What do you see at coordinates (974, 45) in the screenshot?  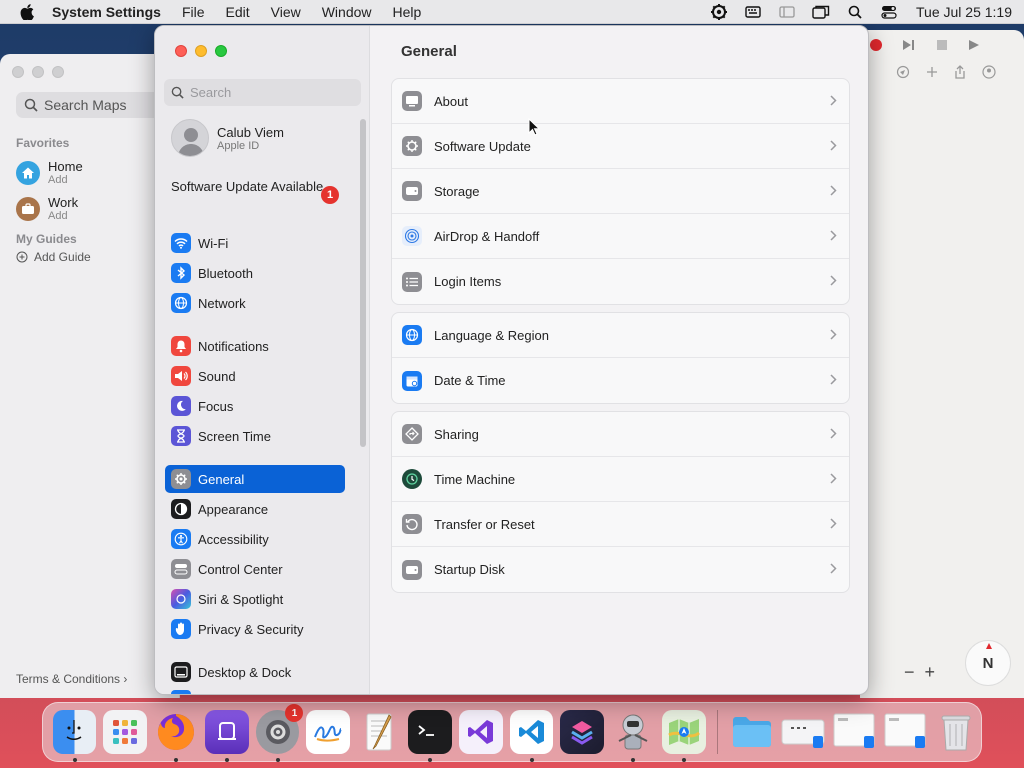 I see `play-icon` at bounding box center [974, 45].